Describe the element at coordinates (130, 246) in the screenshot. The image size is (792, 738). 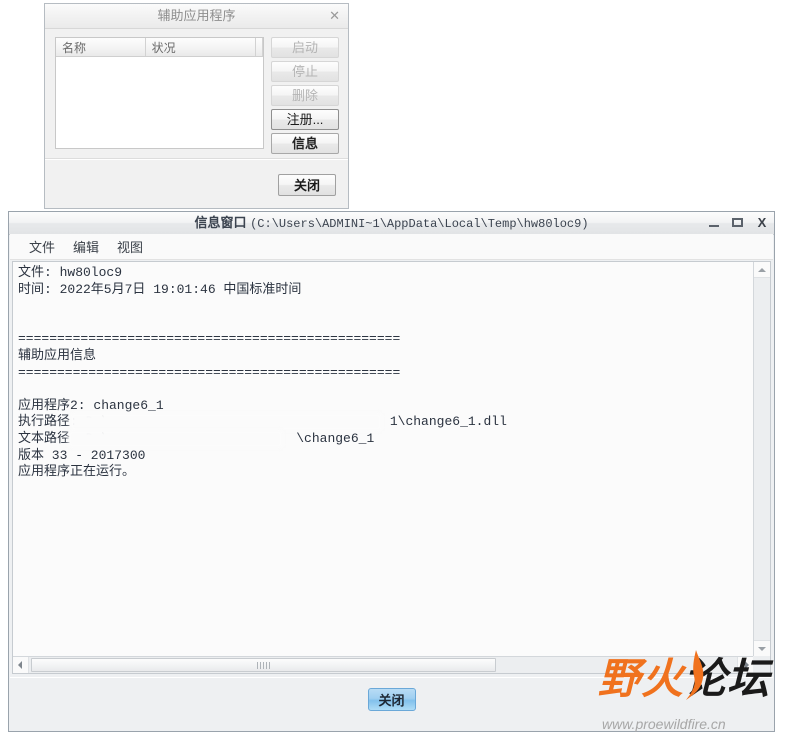
I see `menu-item-view: 视图` at that location.